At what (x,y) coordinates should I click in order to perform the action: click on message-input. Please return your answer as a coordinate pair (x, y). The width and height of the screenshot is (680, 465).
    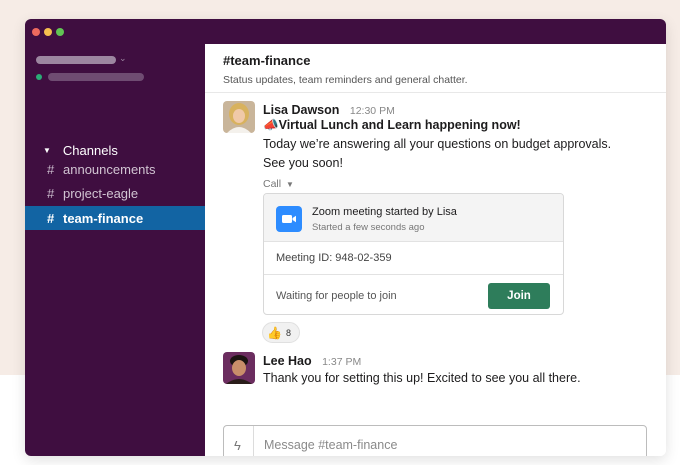
    Looking at the image, I should click on (449, 445).